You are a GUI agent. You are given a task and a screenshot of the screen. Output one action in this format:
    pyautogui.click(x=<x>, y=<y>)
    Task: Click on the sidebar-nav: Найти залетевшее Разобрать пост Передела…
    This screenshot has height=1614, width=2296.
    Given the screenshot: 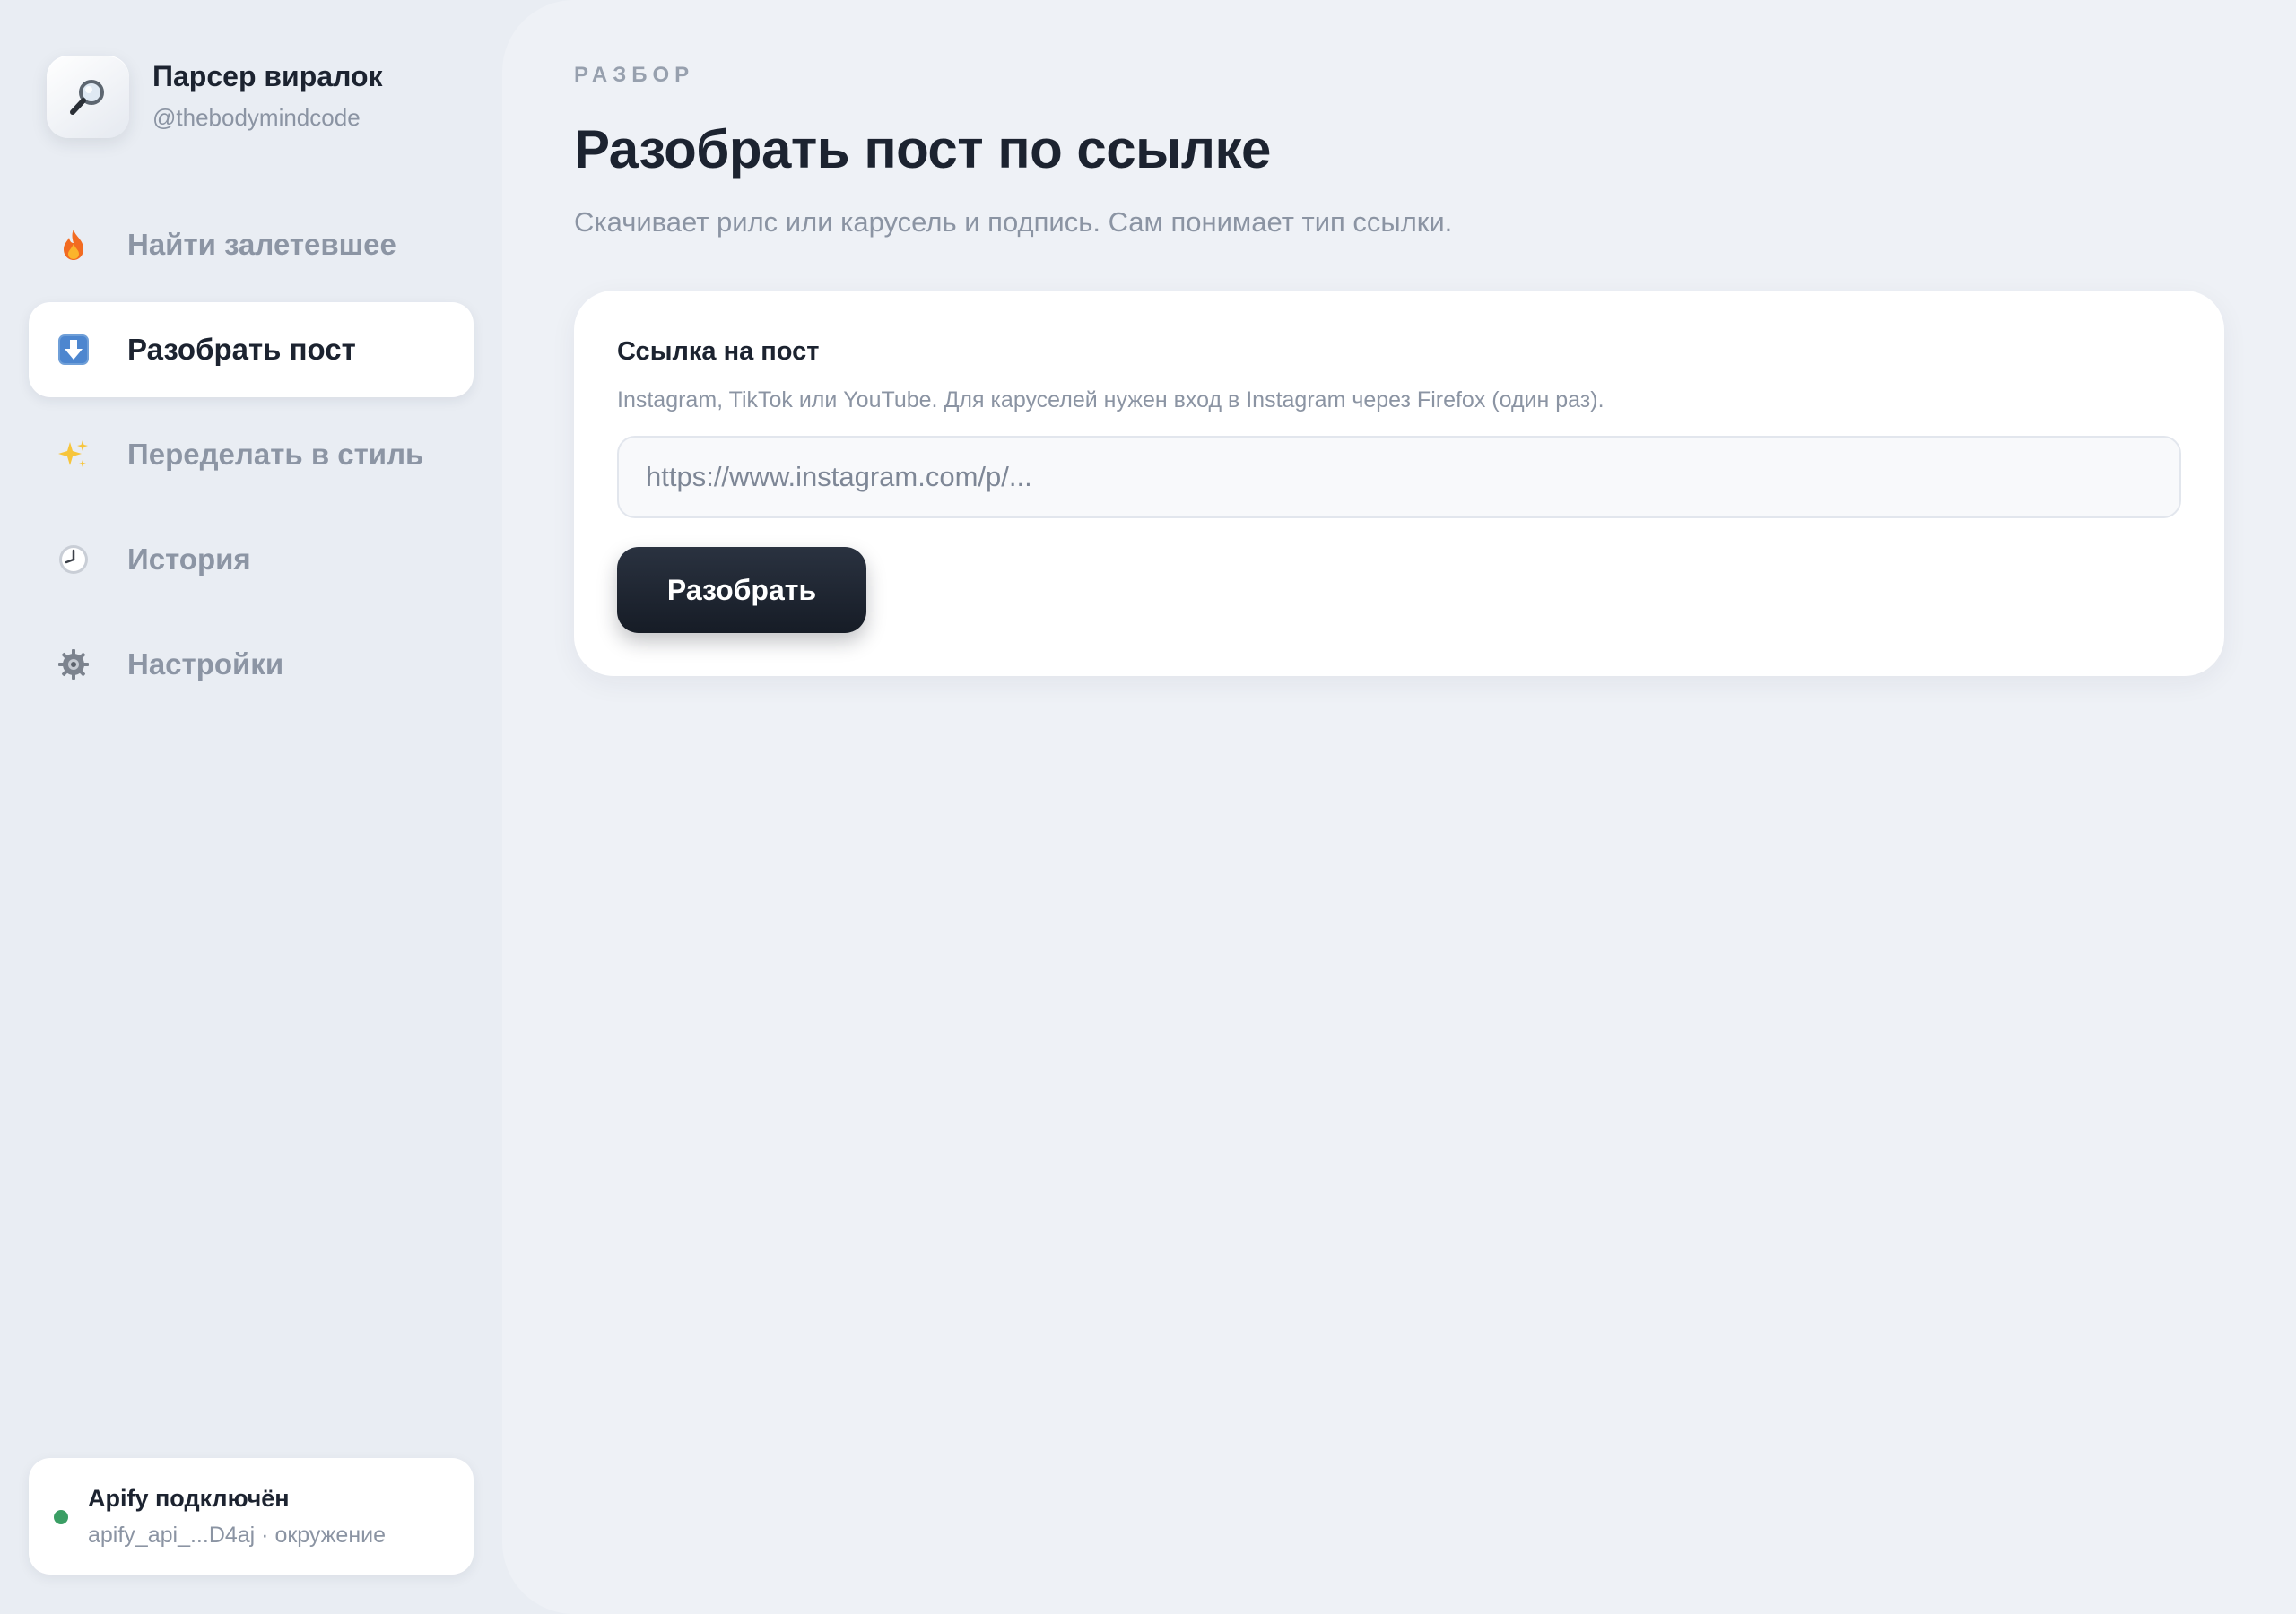 What is the action you would take?
    pyautogui.click(x=251, y=459)
    